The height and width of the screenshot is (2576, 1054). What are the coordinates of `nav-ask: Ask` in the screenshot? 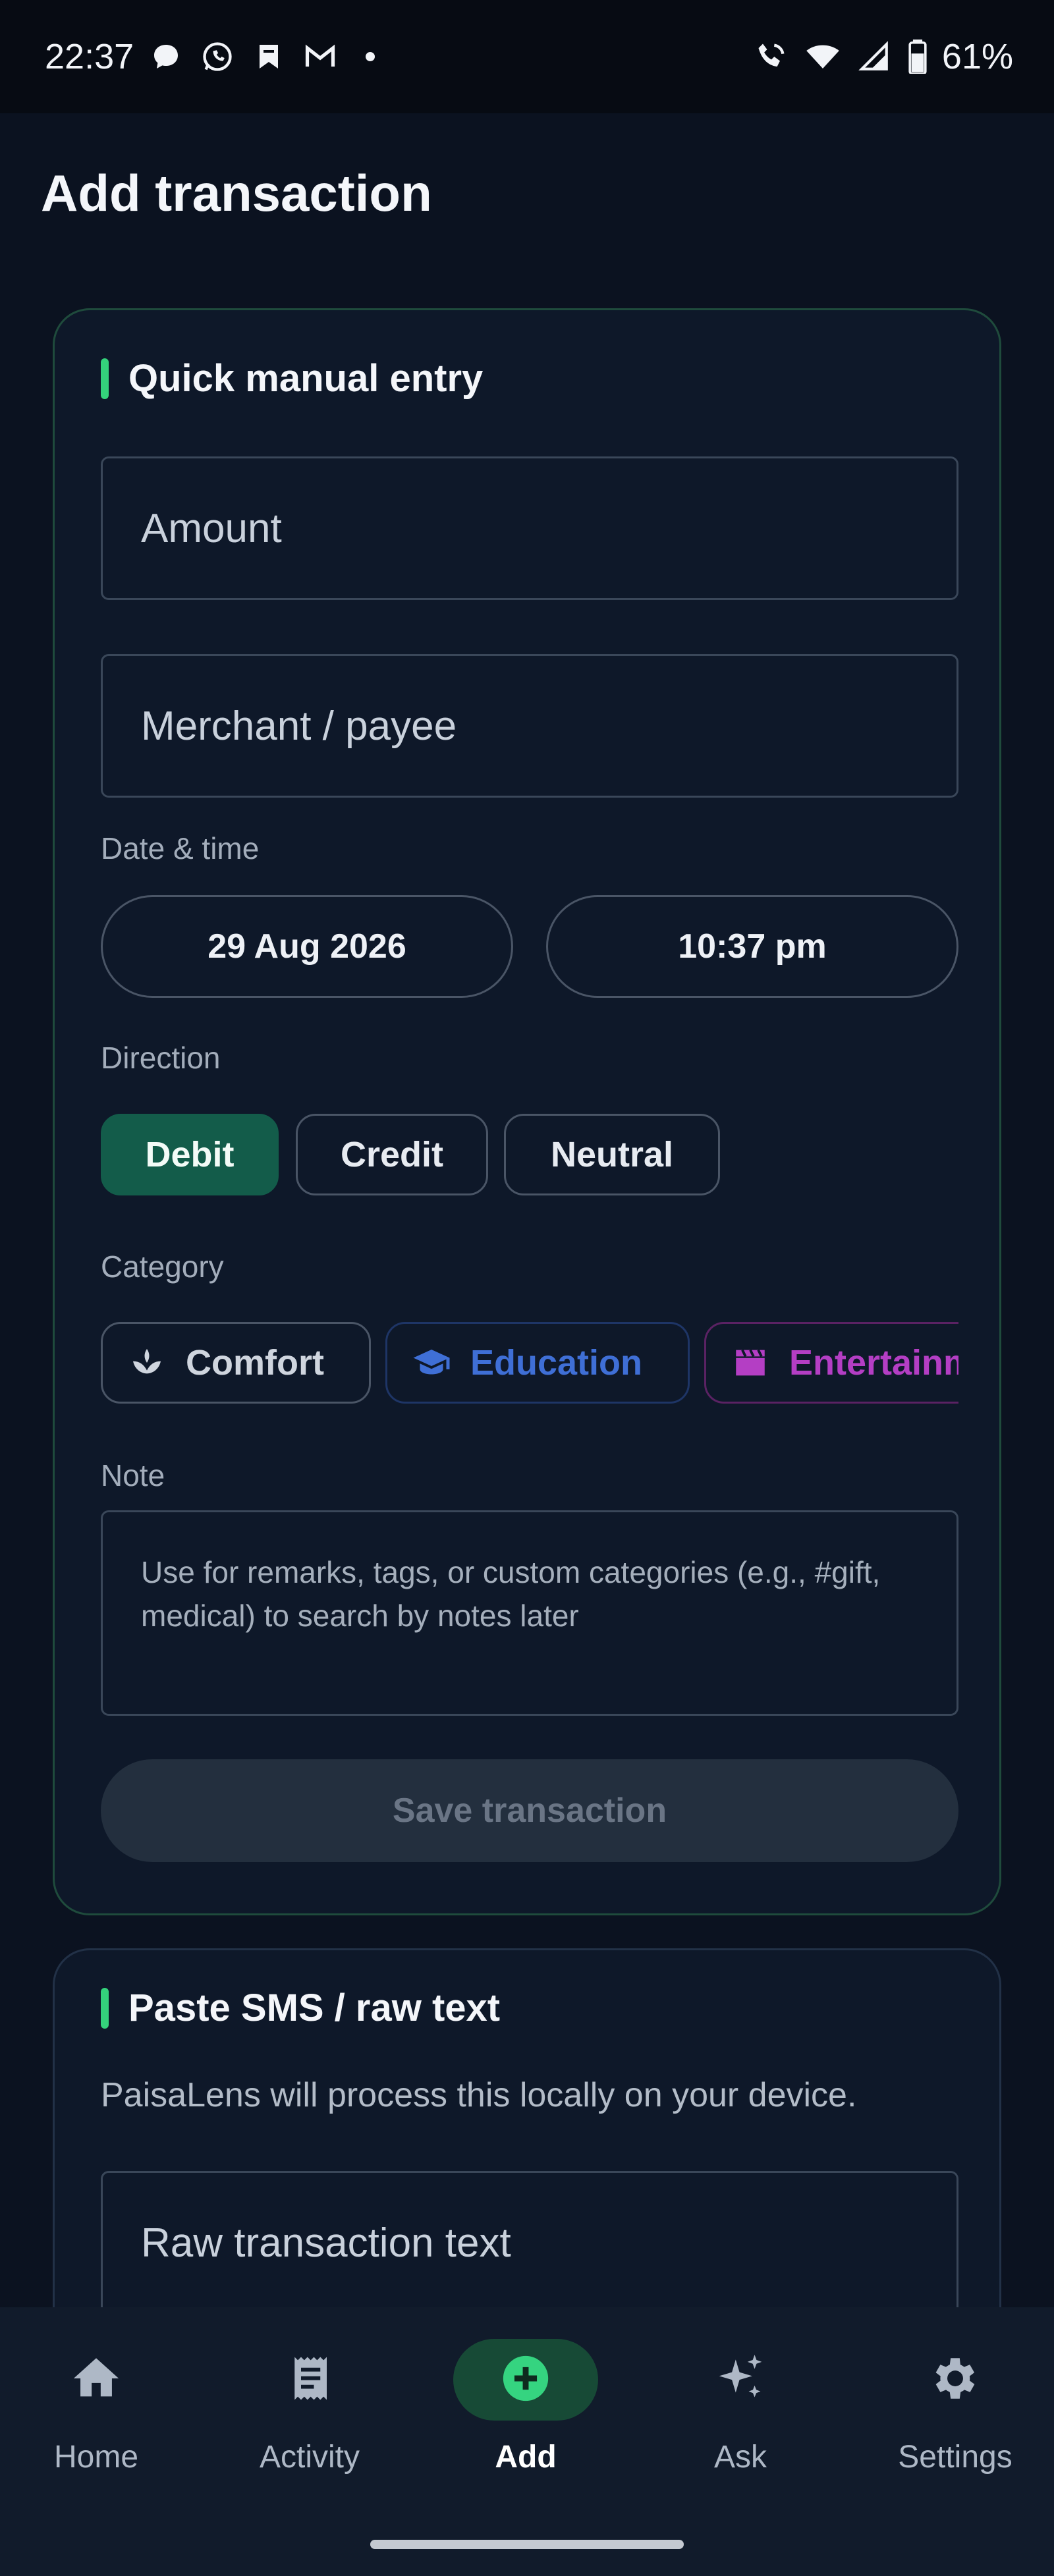 It's located at (740, 2424).